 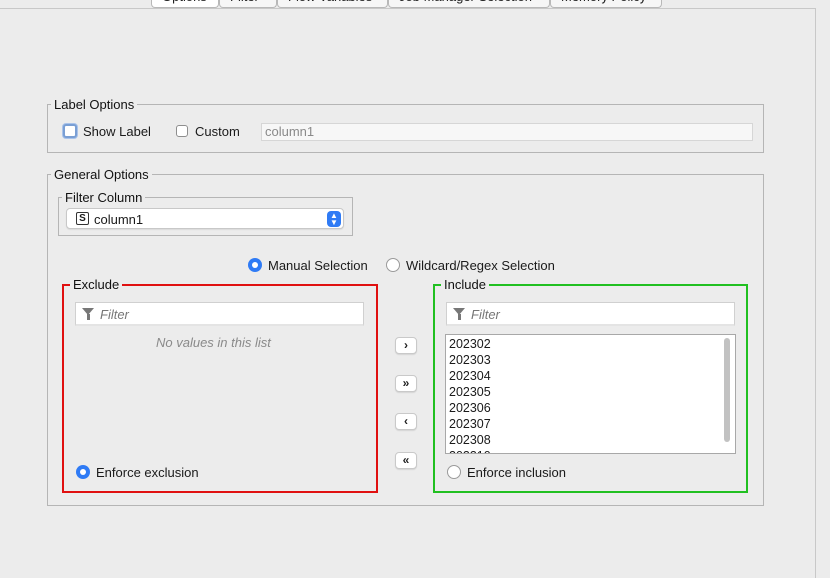 I want to click on tab-flow-variables: Flow Variables, so click(x=332, y=4).